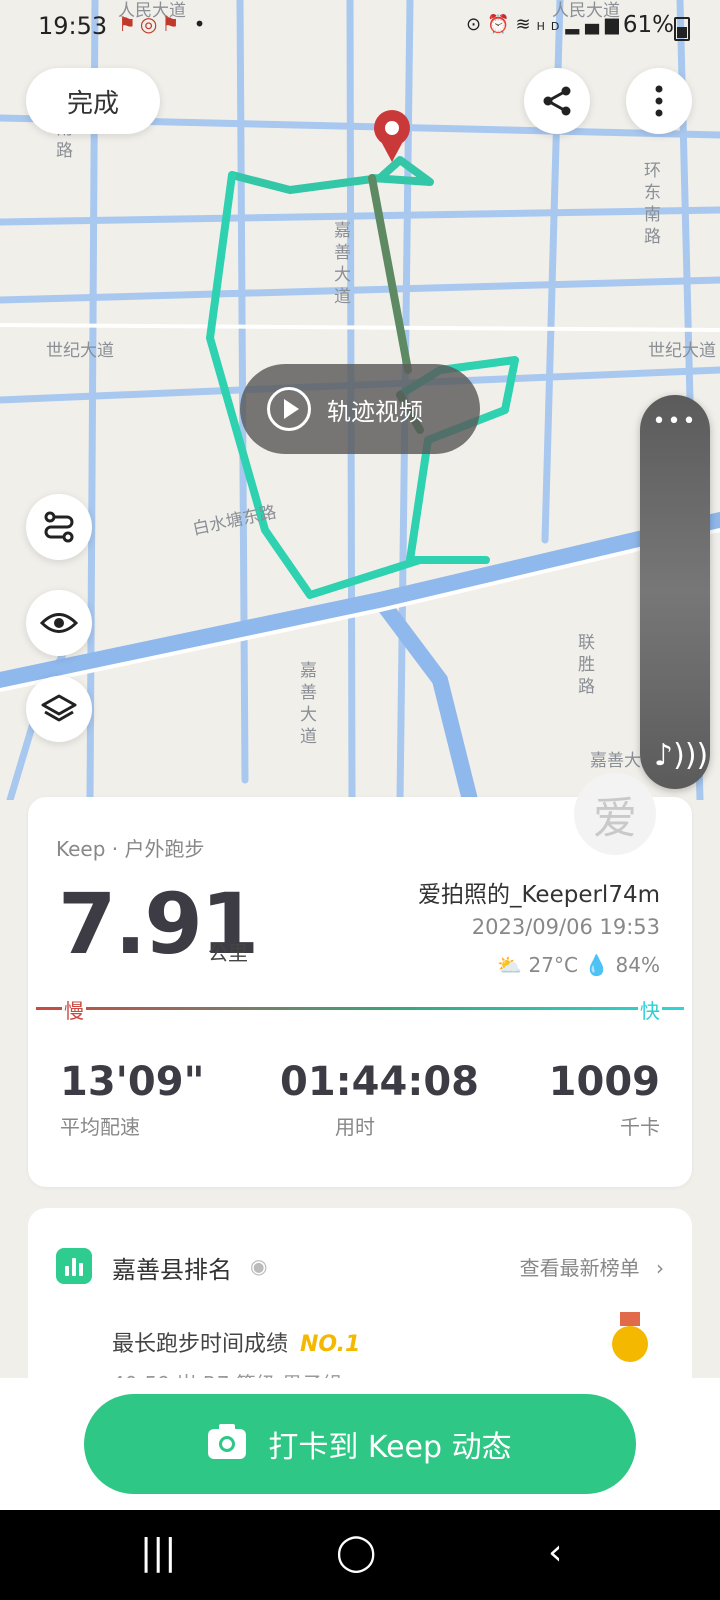  What do you see at coordinates (130, 849) in the screenshot?
I see `activity-source: Keep · 户外跑步` at bounding box center [130, 849].